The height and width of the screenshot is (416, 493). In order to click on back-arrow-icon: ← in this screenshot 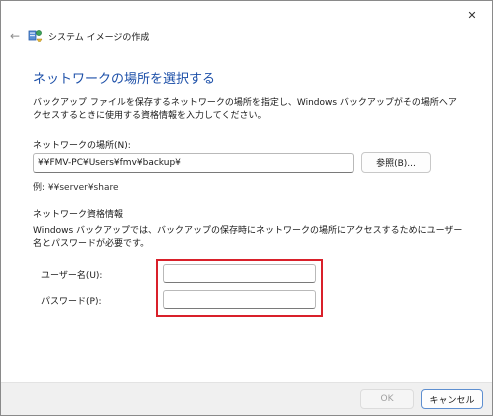, I will do `click(15, 36)`.